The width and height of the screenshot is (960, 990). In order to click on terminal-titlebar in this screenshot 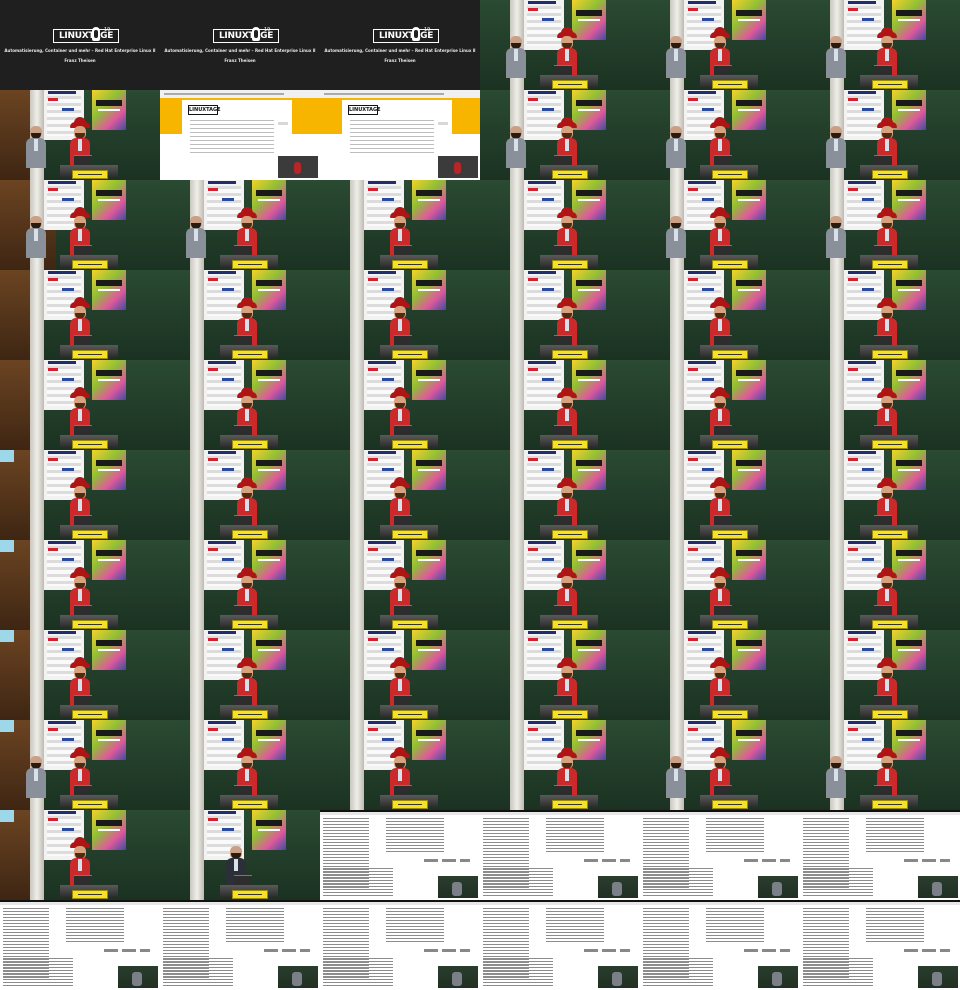, I will do `click(560, 813)`.